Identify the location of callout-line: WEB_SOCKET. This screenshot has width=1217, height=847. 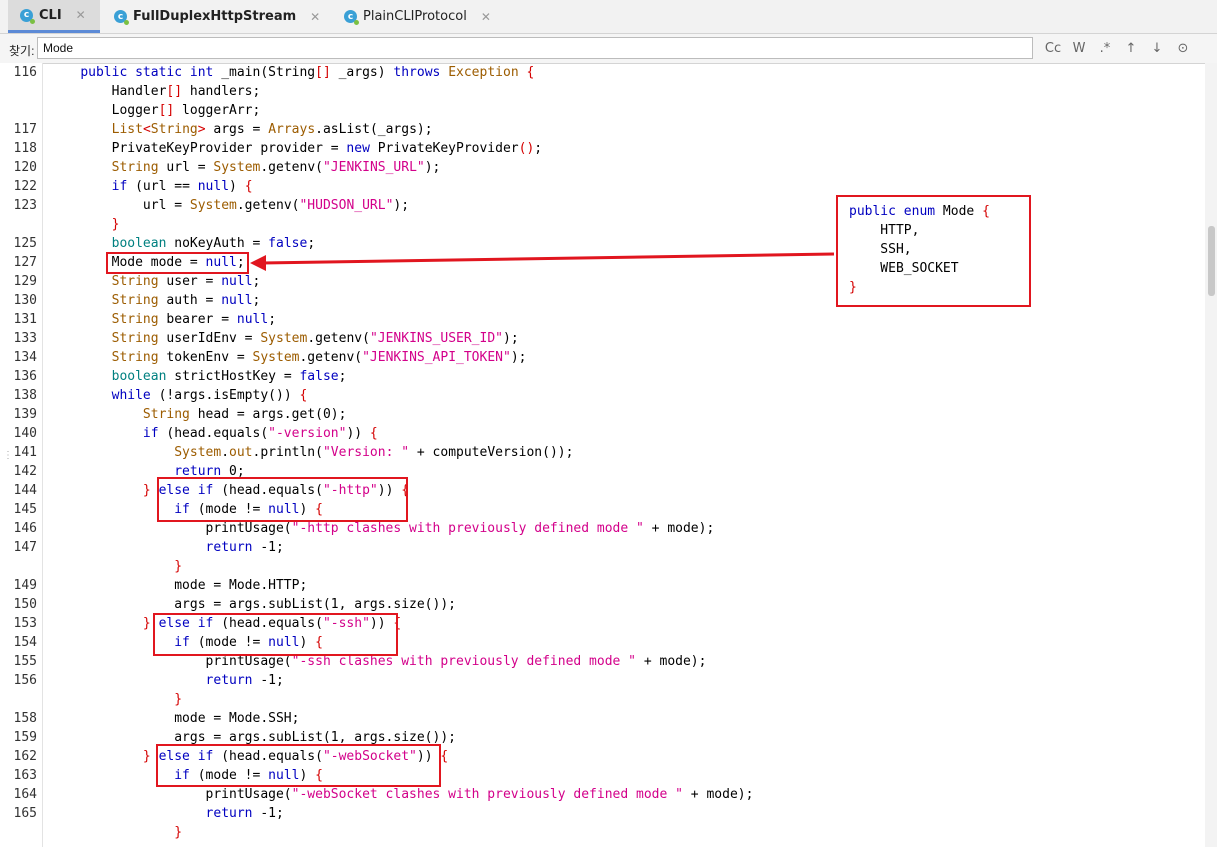
(904, 268).